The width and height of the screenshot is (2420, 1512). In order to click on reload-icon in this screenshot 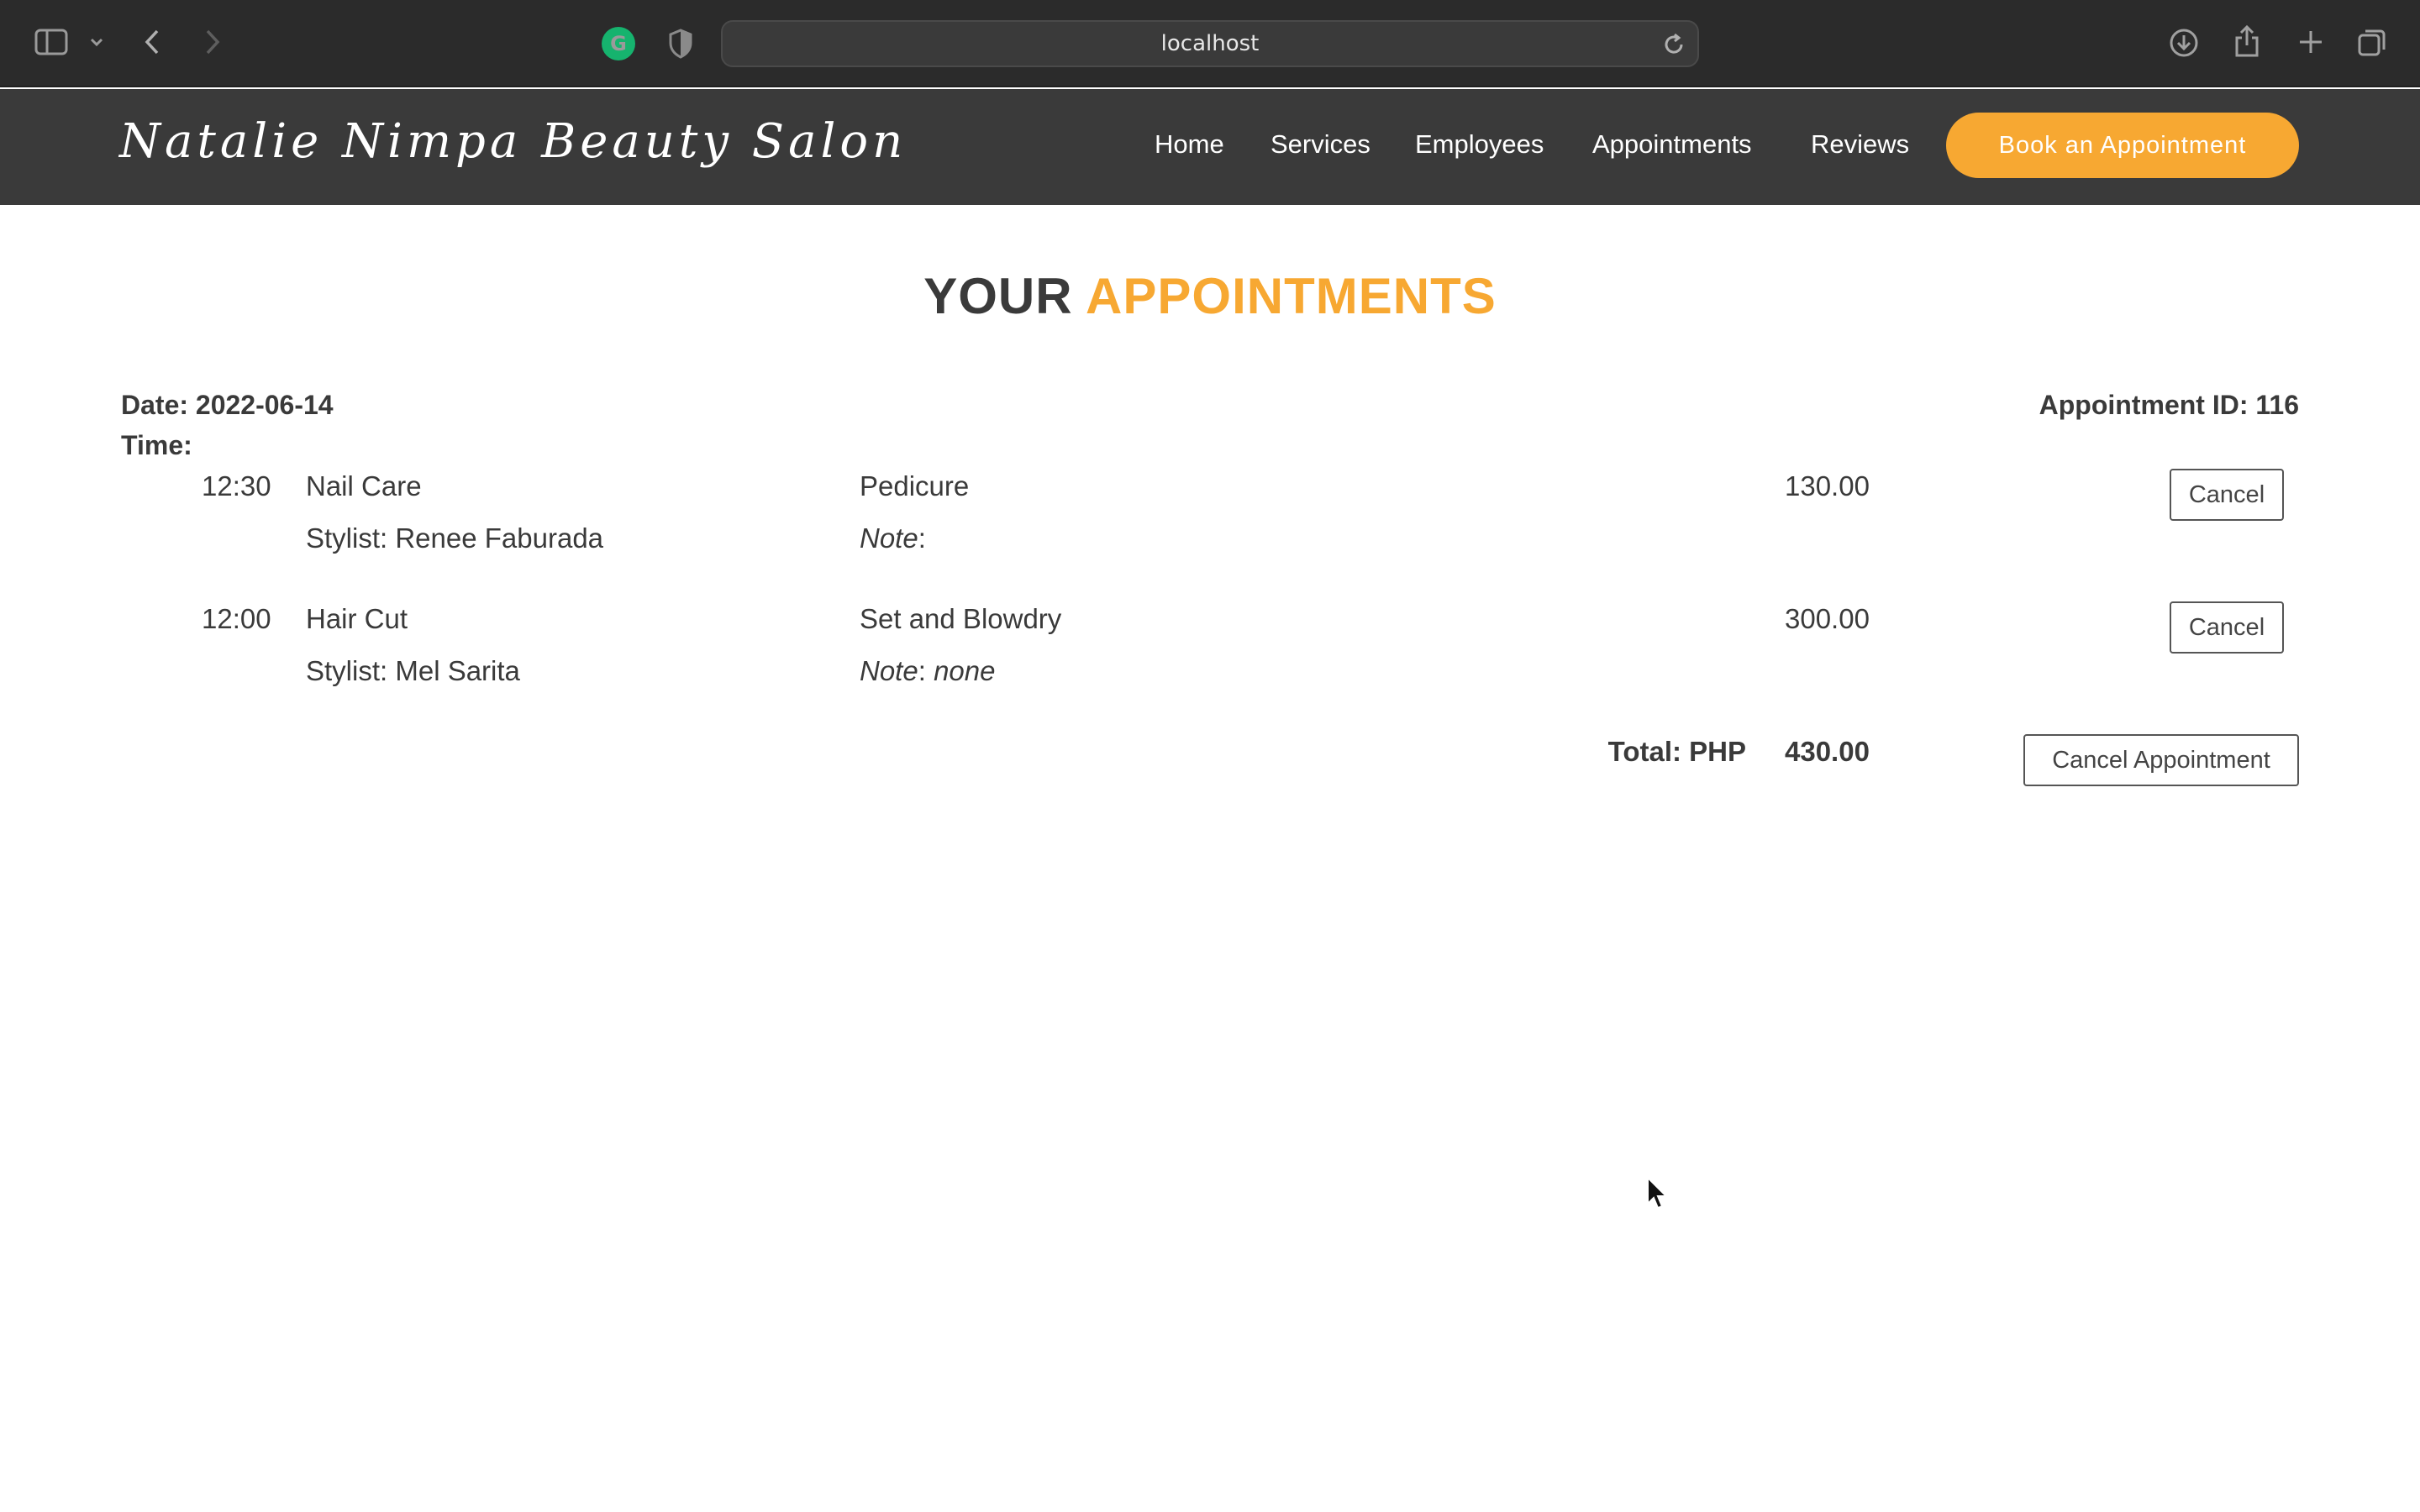, I will do `click(1674, 44)`.